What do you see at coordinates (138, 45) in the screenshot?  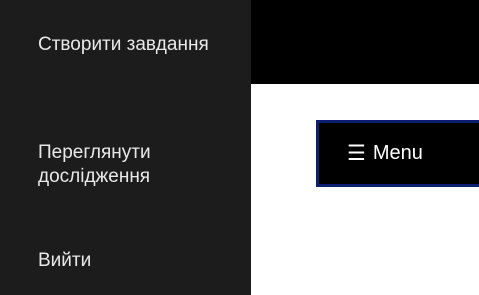 I see `sidebar-item-create-task: Створити завдання` at bounding box center [138, 45].